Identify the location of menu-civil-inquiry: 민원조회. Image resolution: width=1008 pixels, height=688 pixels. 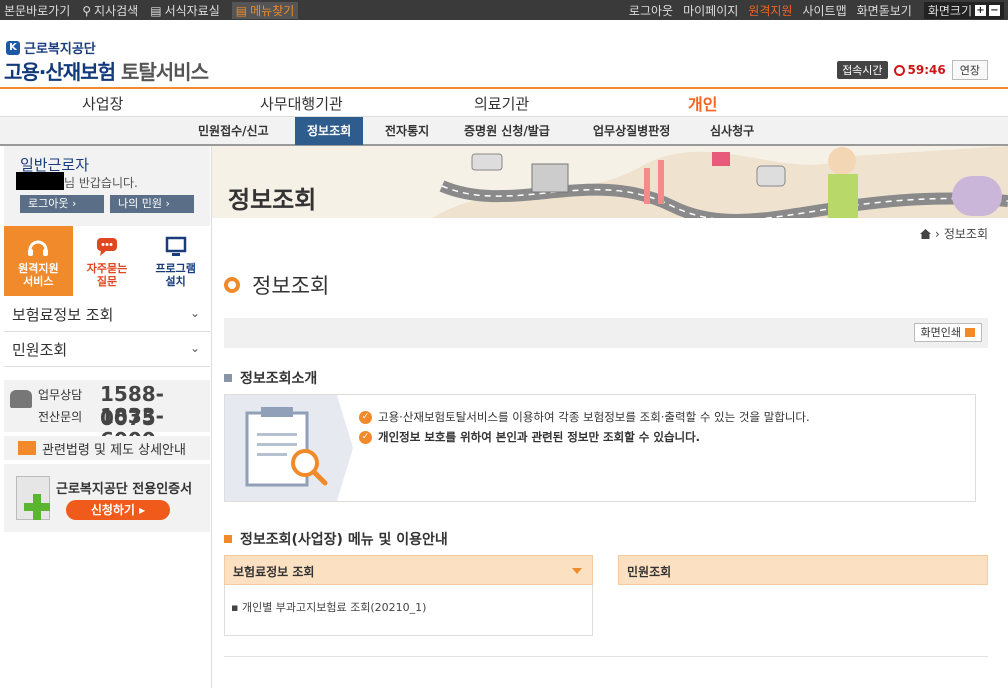
(803, 570).